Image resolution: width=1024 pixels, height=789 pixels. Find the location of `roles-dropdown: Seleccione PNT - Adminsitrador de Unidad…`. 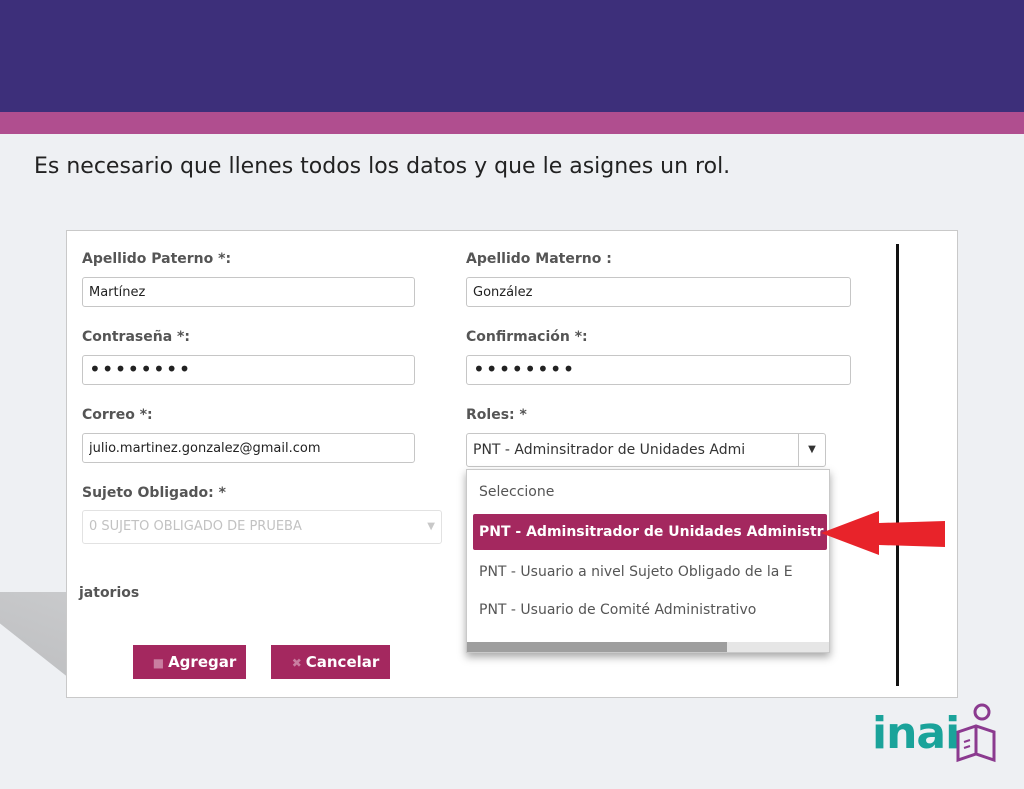

roles-dropdown: Seleccione PNT - Adminsitrador de Unidad… is located at coordinates (648, 561).